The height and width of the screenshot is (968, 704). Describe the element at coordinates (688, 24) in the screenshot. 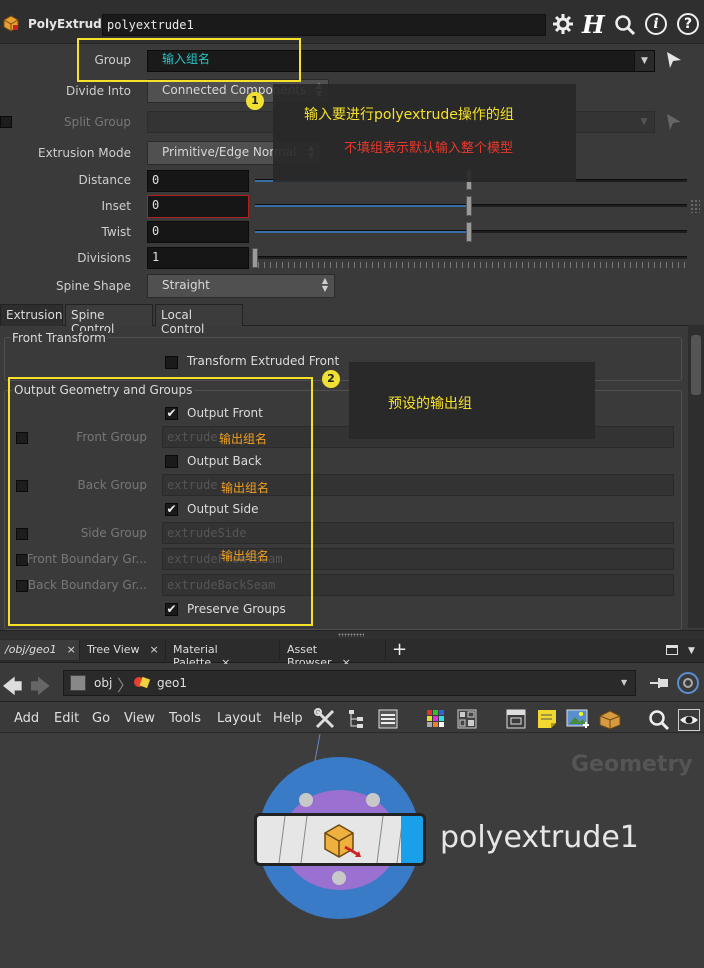

I see `help-icon: ?` at that location.